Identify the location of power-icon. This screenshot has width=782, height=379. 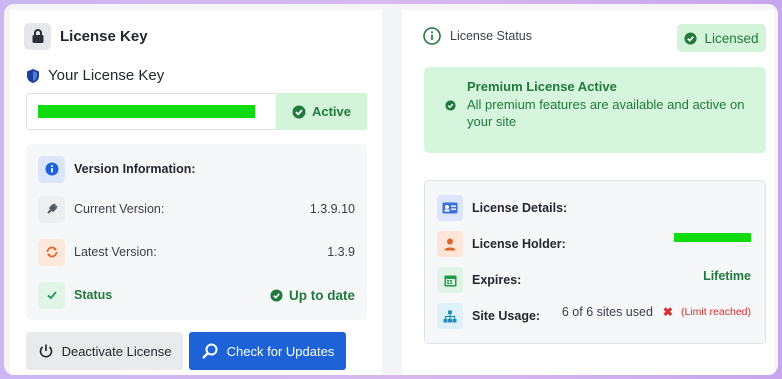
(46, 351).